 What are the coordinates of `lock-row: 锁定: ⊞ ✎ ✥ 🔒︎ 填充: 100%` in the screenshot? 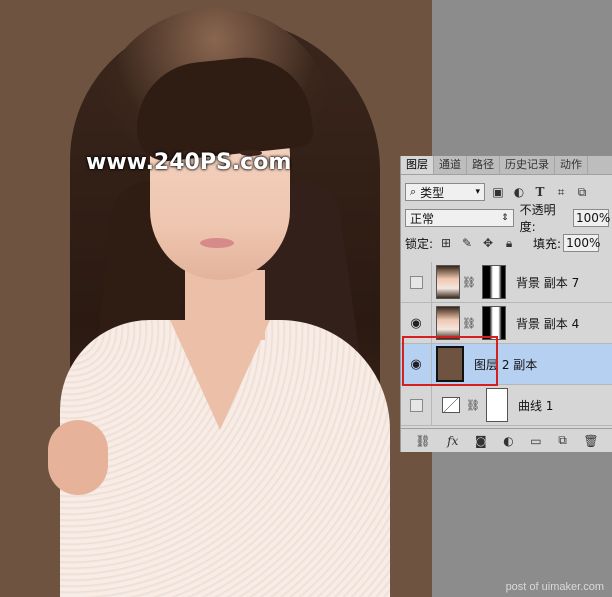 It's located at (506, 243).